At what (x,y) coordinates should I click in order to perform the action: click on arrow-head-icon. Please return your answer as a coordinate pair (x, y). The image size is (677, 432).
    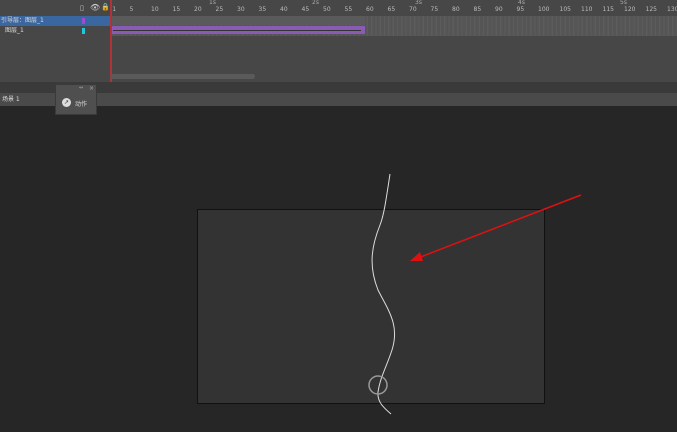
    Looking at the image, I should click on (416, 256).